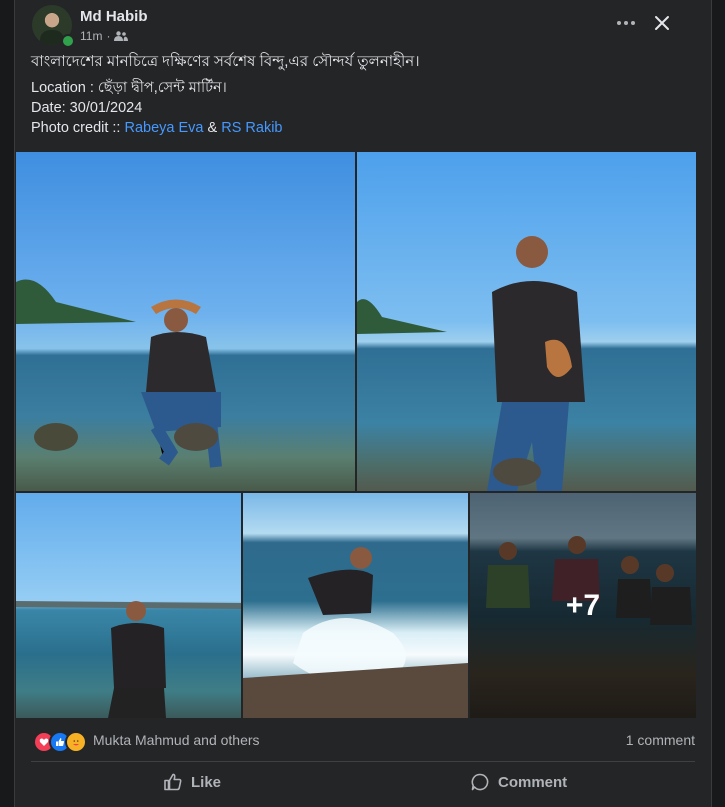 The width and height of the screenshot is (725, 807). I want to click on more-photos-overlay: +7, so click(583, 605).